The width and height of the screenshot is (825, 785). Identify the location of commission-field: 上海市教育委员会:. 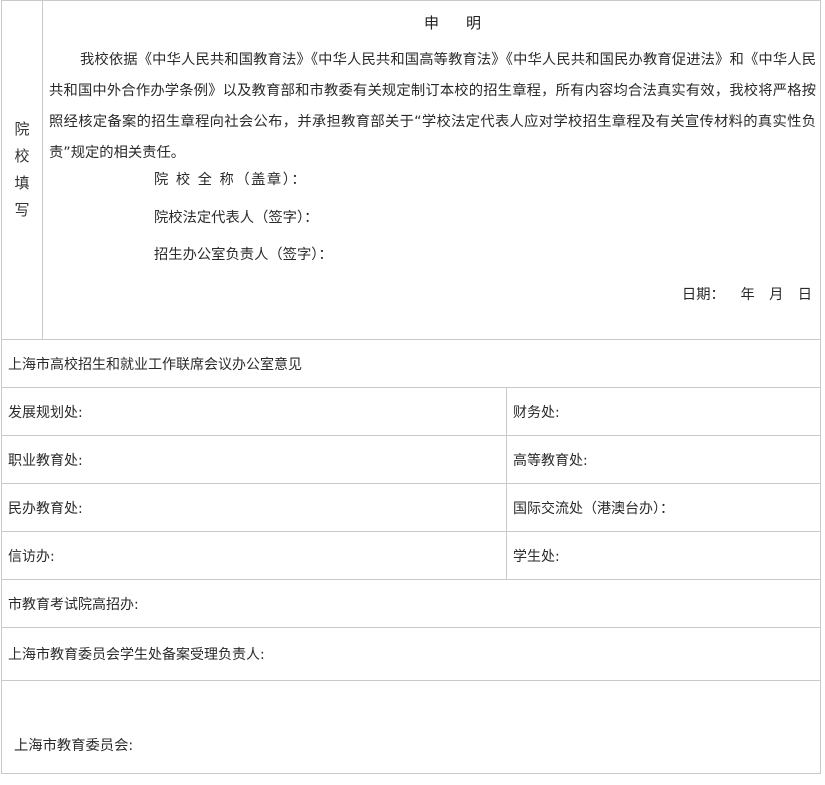
(411, 727).